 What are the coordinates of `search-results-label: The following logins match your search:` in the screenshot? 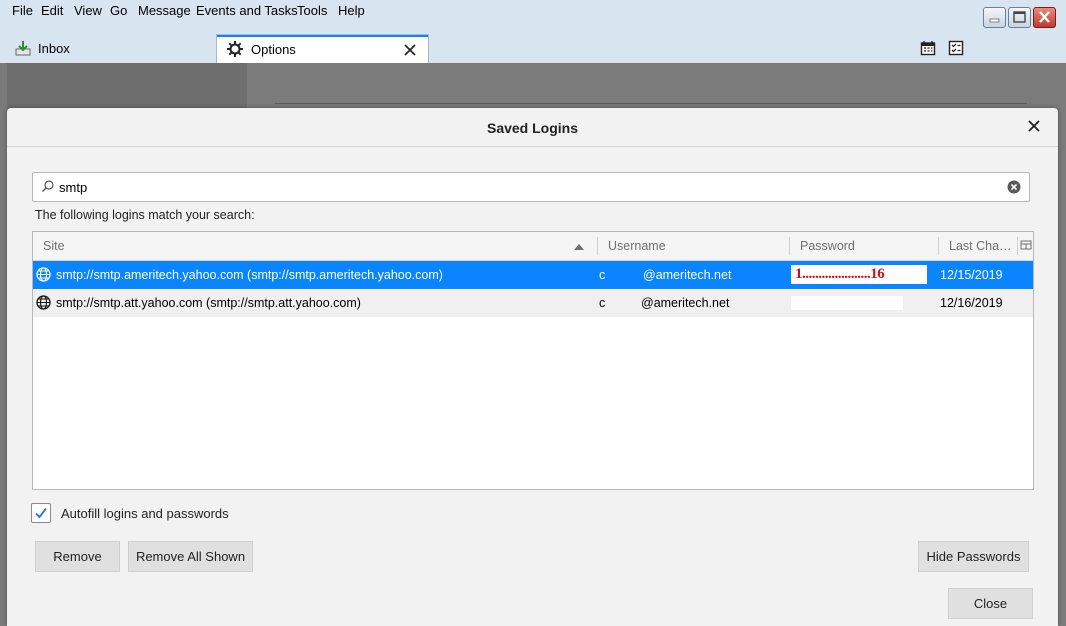 It's located at (145, 215).